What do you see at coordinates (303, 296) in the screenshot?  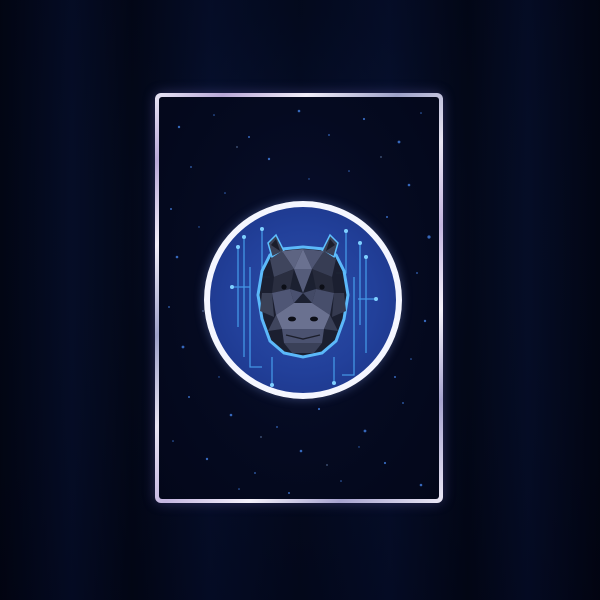 I see `hippo-icon` at bounding box center [303, 296].